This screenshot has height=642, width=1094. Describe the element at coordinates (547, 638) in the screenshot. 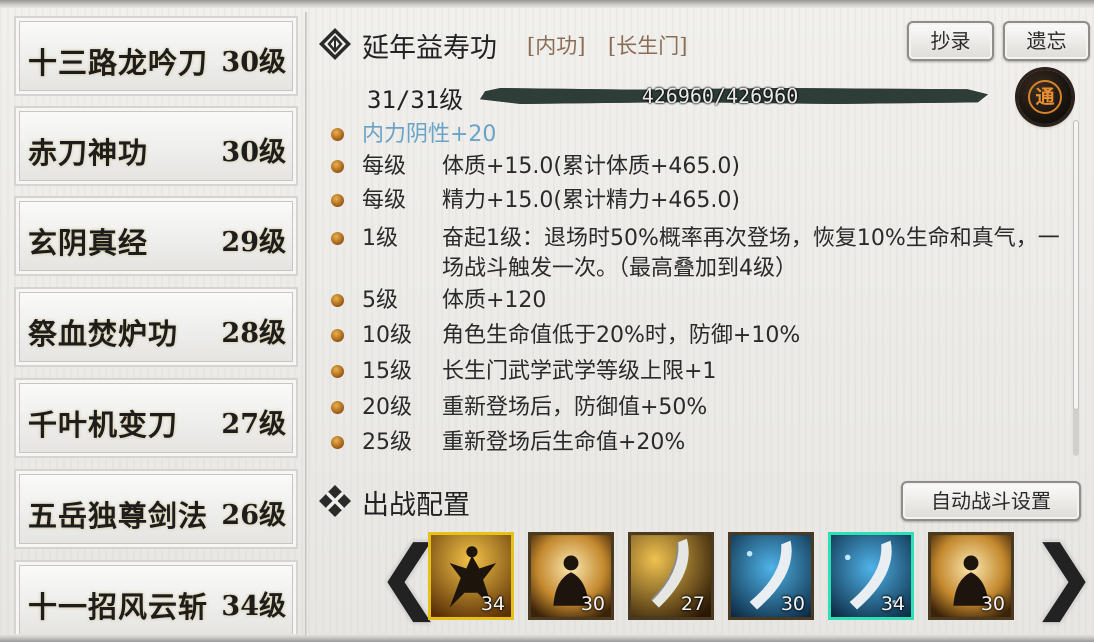

I see `bottom-border` at that location.